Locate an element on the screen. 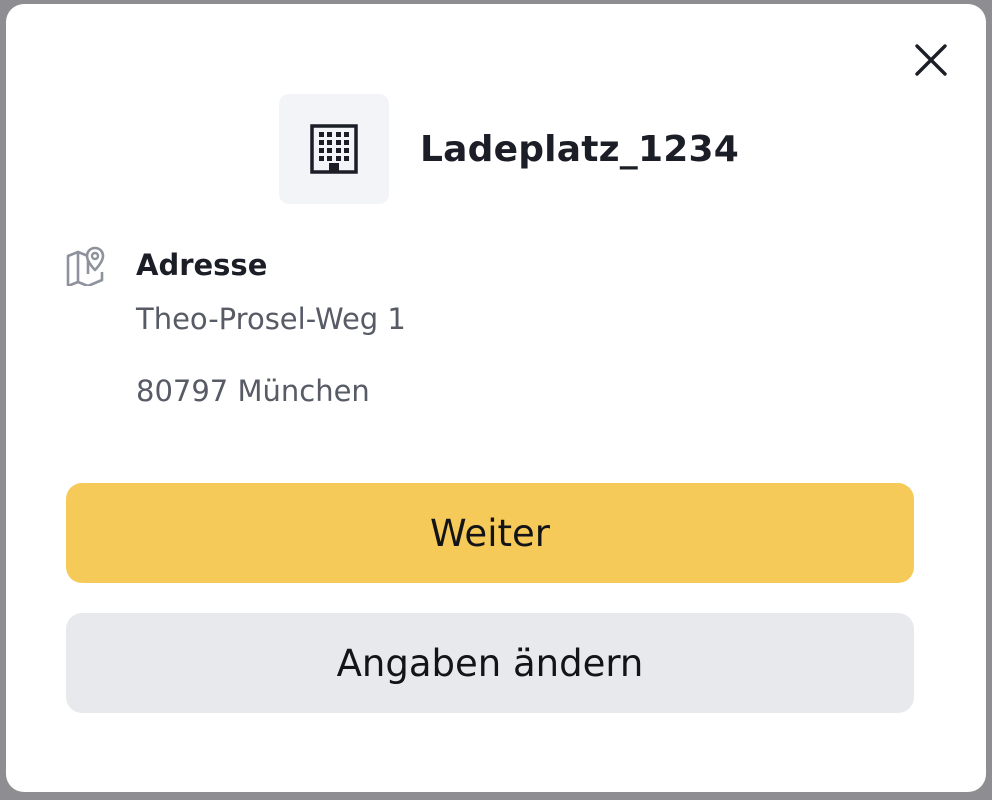  building-icon-tile is located at coordinates (334, 149).